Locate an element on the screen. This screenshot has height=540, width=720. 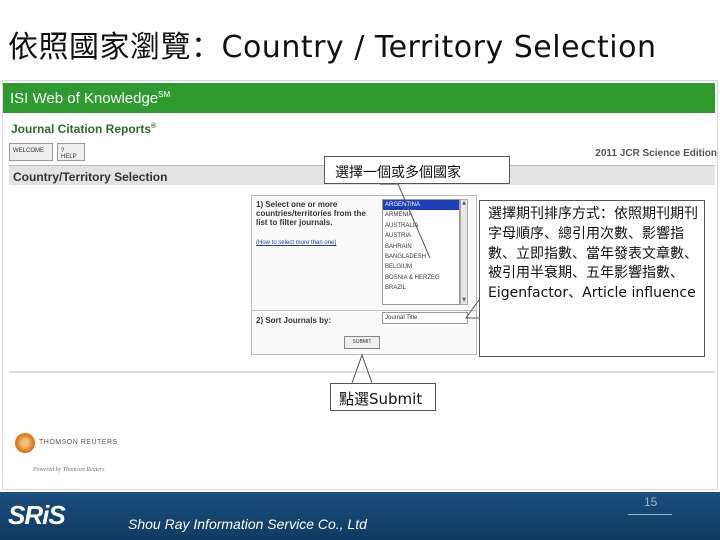
country-option: BELGIUM is located at coordinates (421, 267).